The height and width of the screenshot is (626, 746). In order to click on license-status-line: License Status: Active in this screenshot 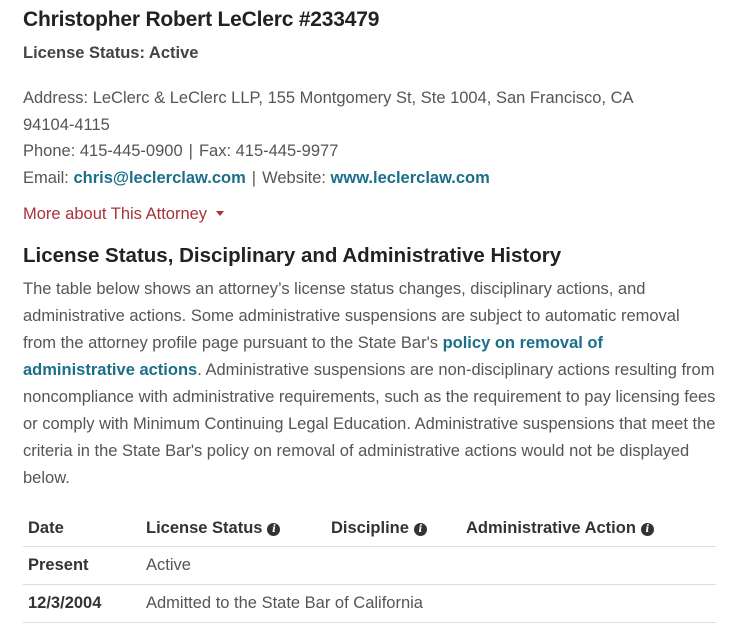, I will do `click(111, 53)`.